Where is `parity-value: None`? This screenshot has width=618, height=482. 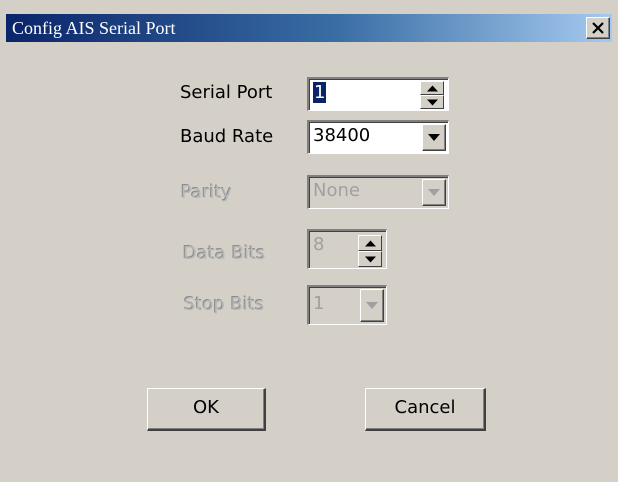
parity-value: None is located at coordinates (336, 190).